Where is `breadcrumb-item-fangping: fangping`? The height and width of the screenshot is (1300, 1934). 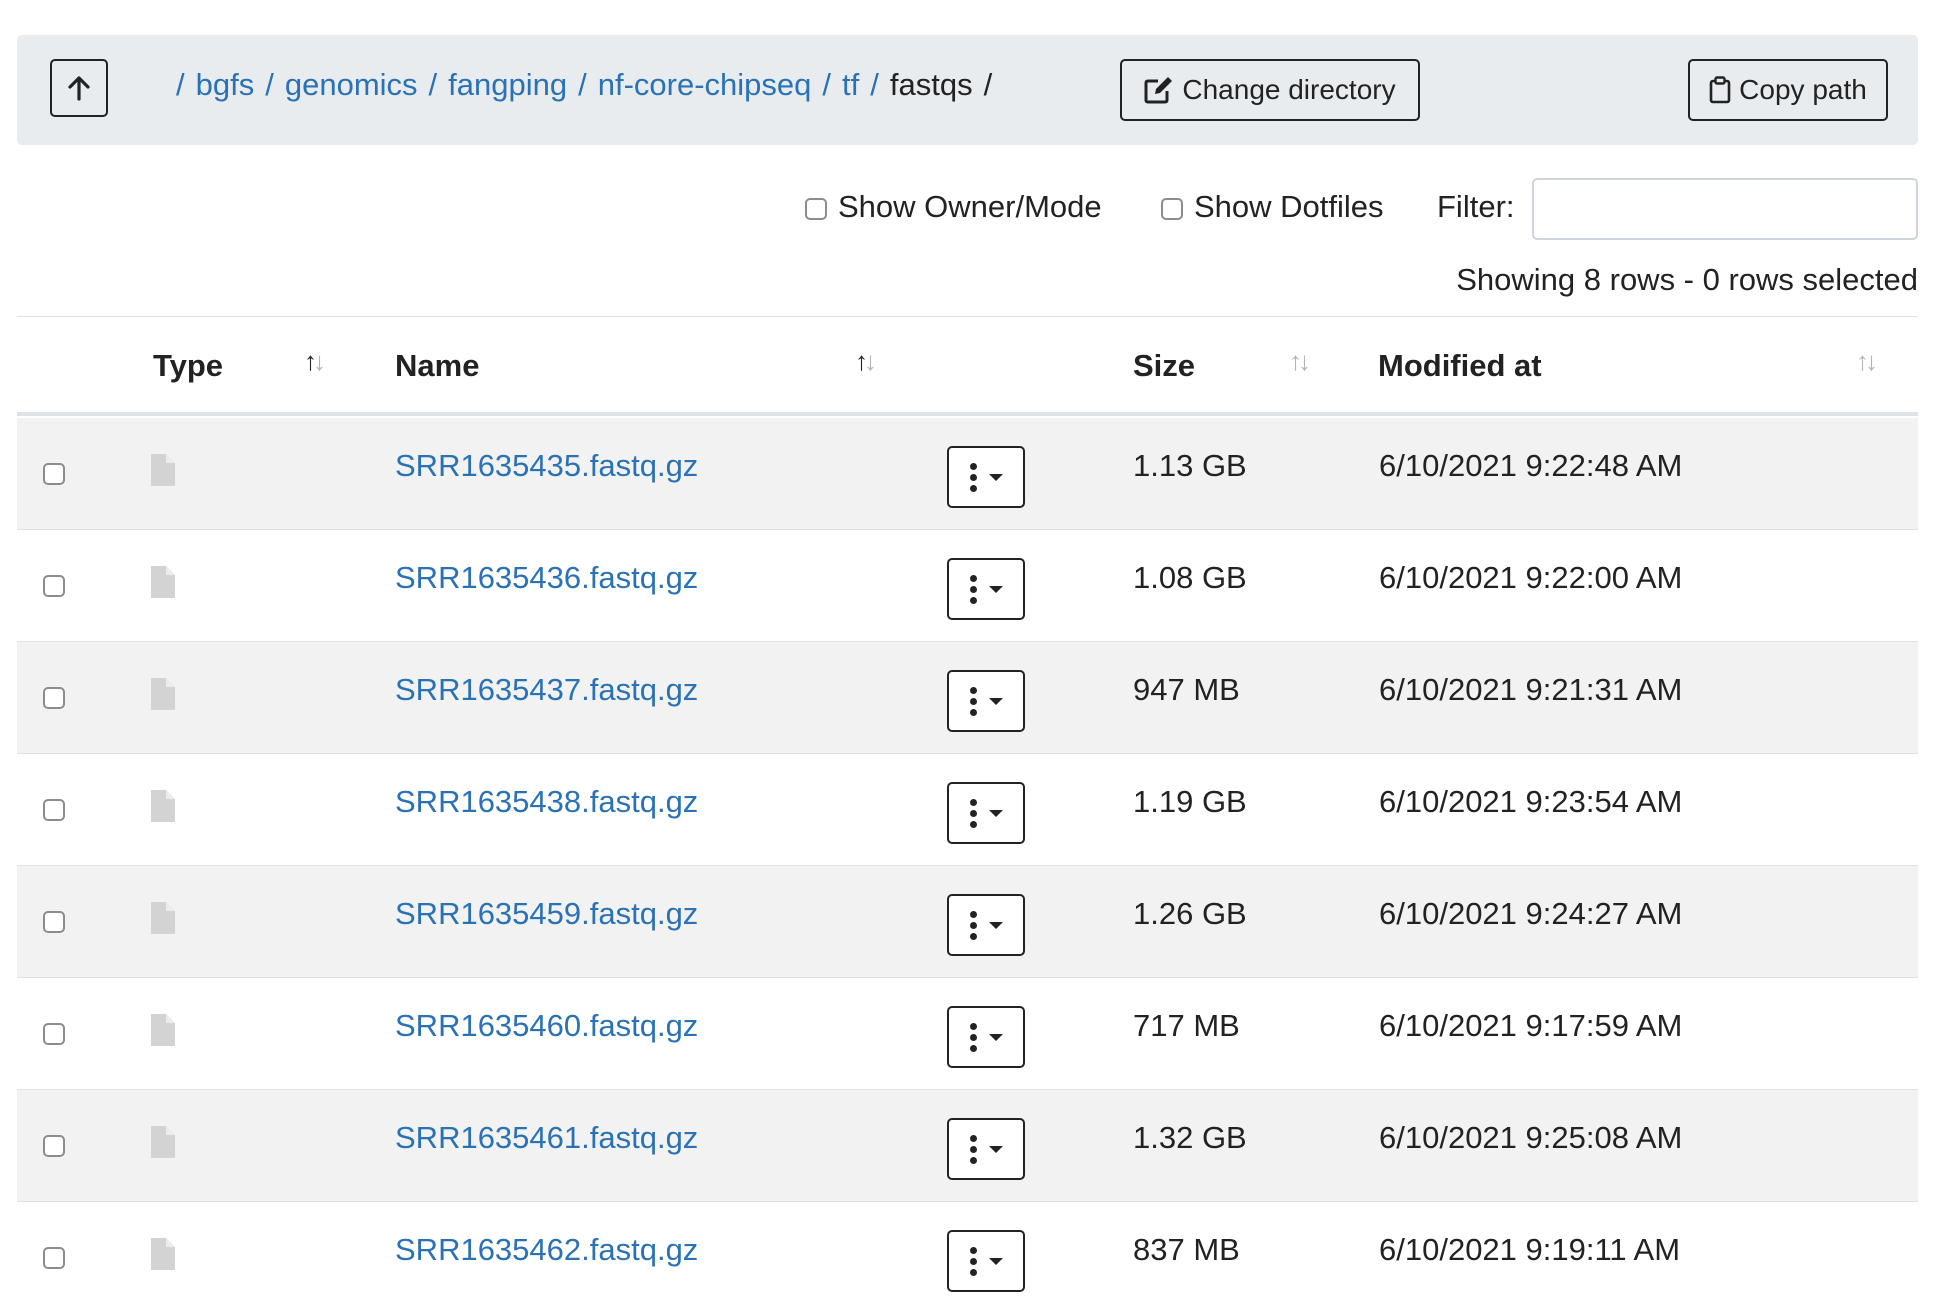 breadcrumb-item-fangping: fangping is located at coordinates (507, 85).